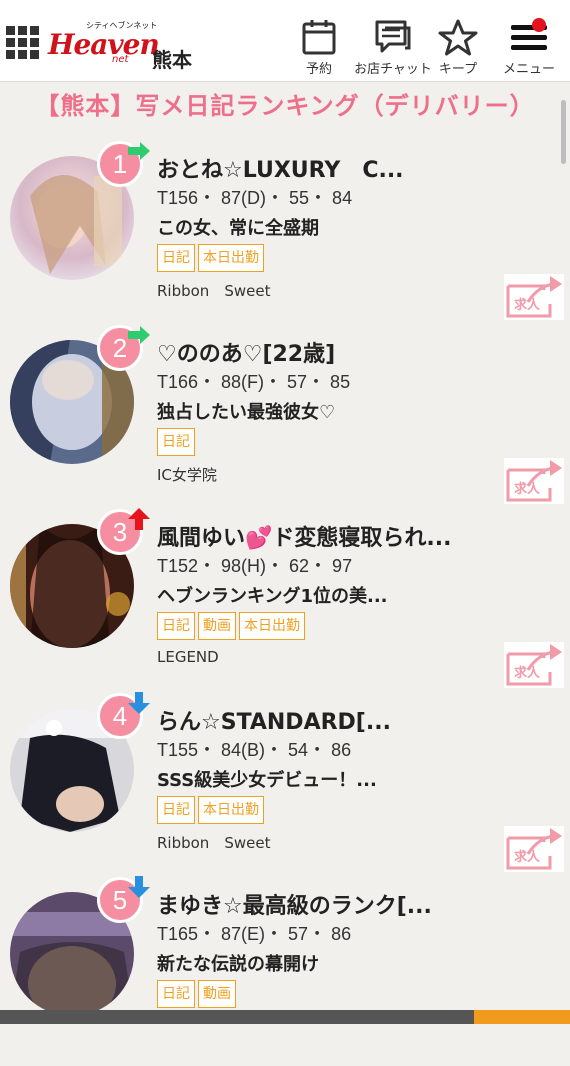 The image size is (570, 1066). Describe the element at coordinates (246, 412) in the screenshot. I see `catch-copy: 独占したい最強彼女♡` at that location.